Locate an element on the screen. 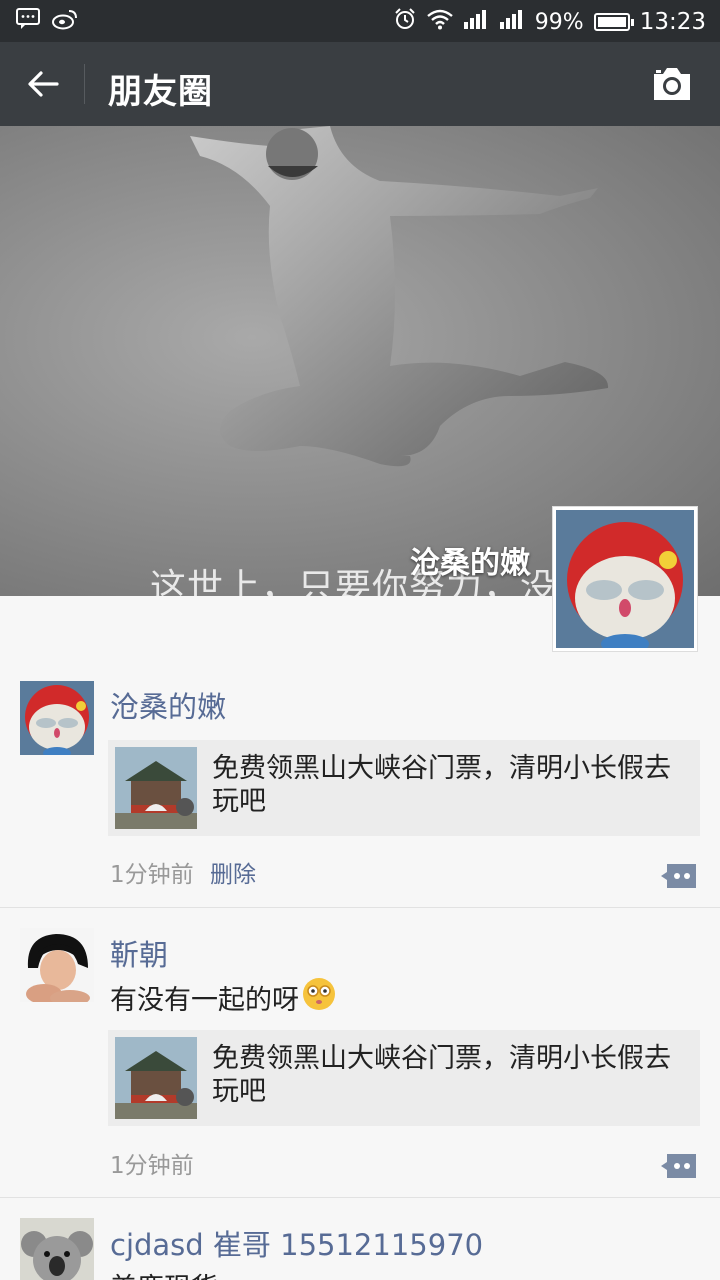 The height and width of the screenshot is (1280, 720). post-text-content: 有没有一起的呀 is located at coordinates (204, 1000).